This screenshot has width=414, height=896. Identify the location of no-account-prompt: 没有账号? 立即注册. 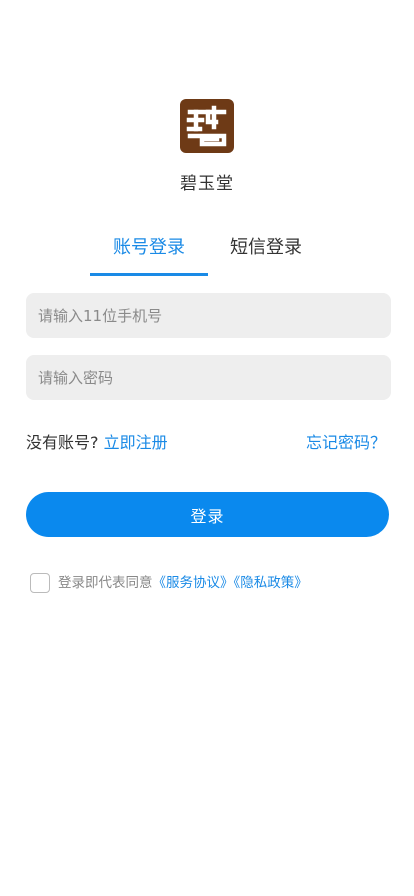
(97, 443).